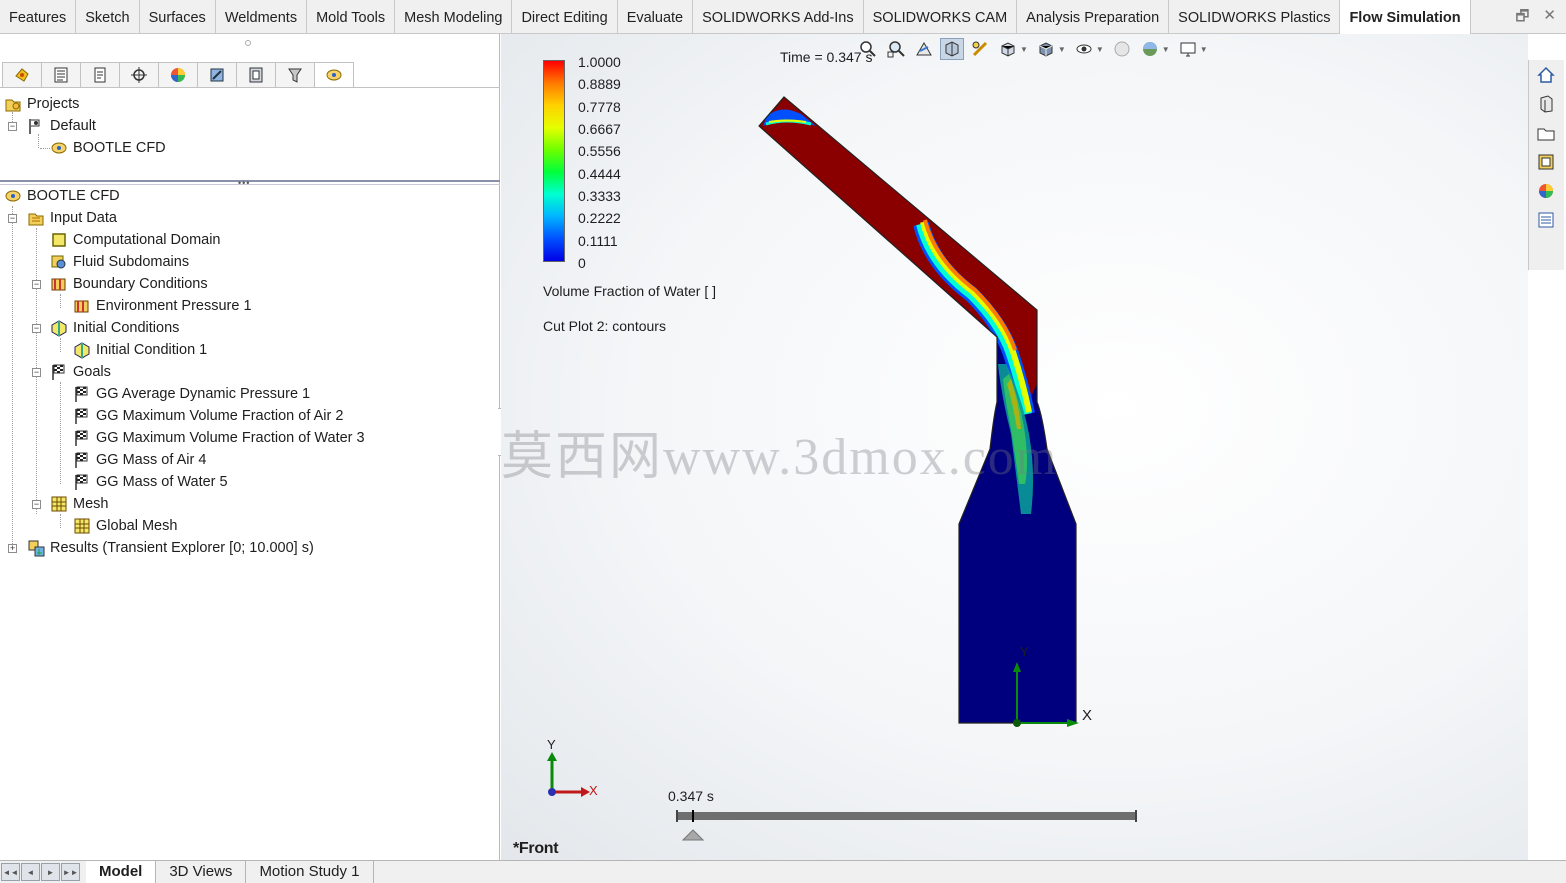 This screenshot has height=883, width=1566. I want to click on projects-icon, so click(13, 104).